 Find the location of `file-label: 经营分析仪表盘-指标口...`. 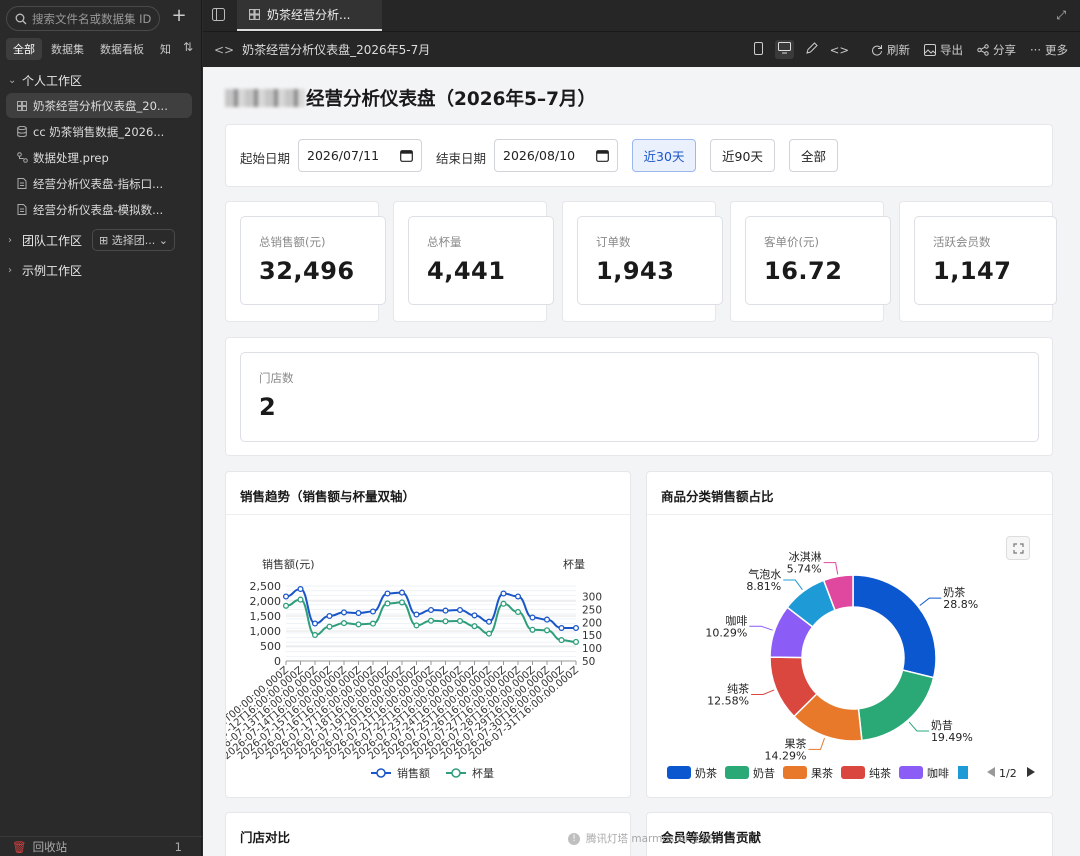

file-label: 经营分析仪表盘-指标口... is located at coordinates (98, 183).